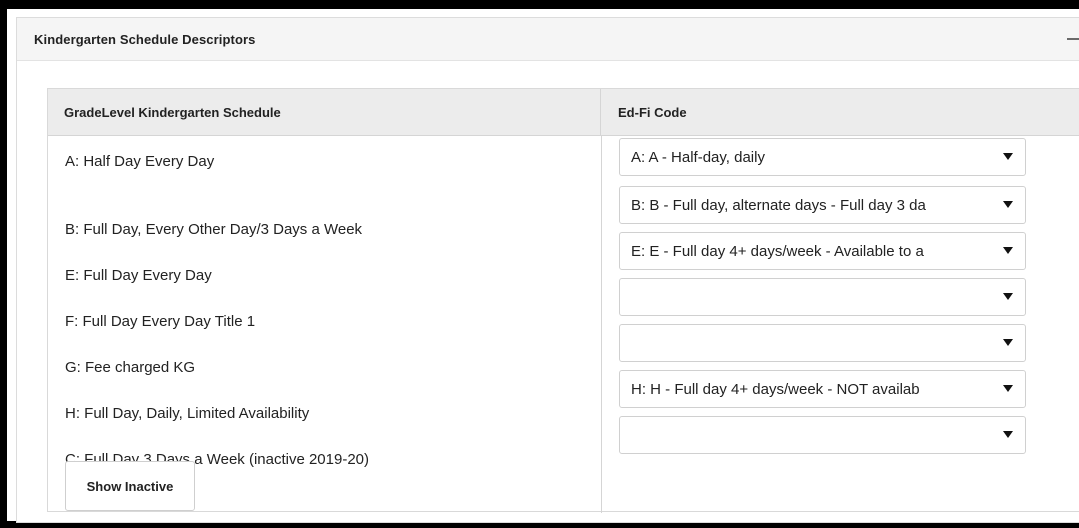 The image size is (1079, 528). I want to click on column-header-edfi-code: Ed-Fi Code, so click(840, 112).